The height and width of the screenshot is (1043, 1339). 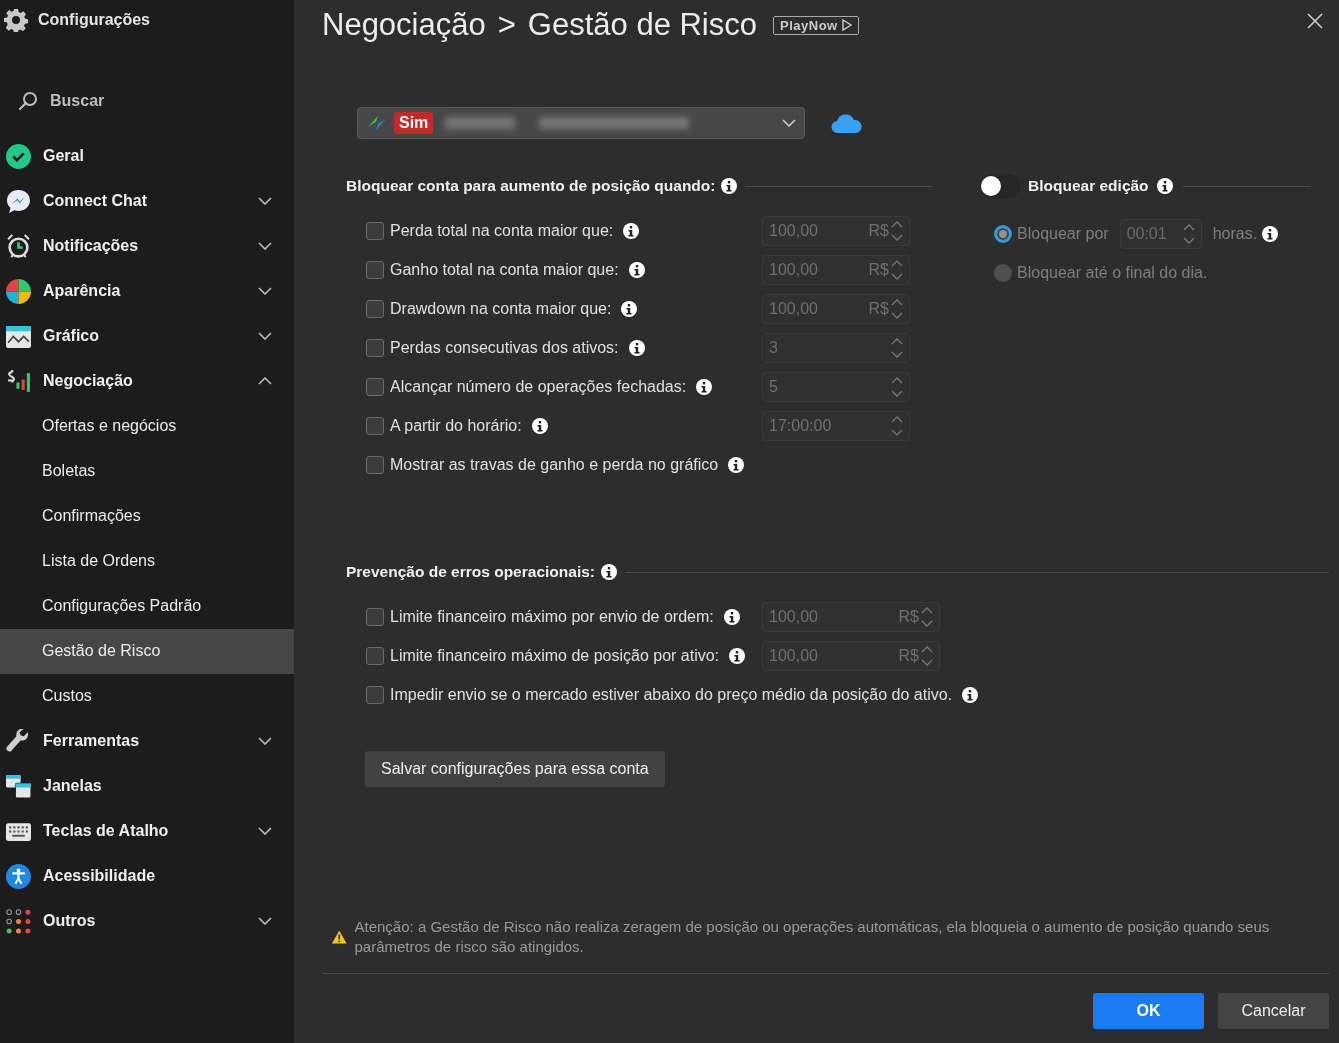 I want to click on option-label: Perda total na conta maior que:, so click(x=502, y=230).